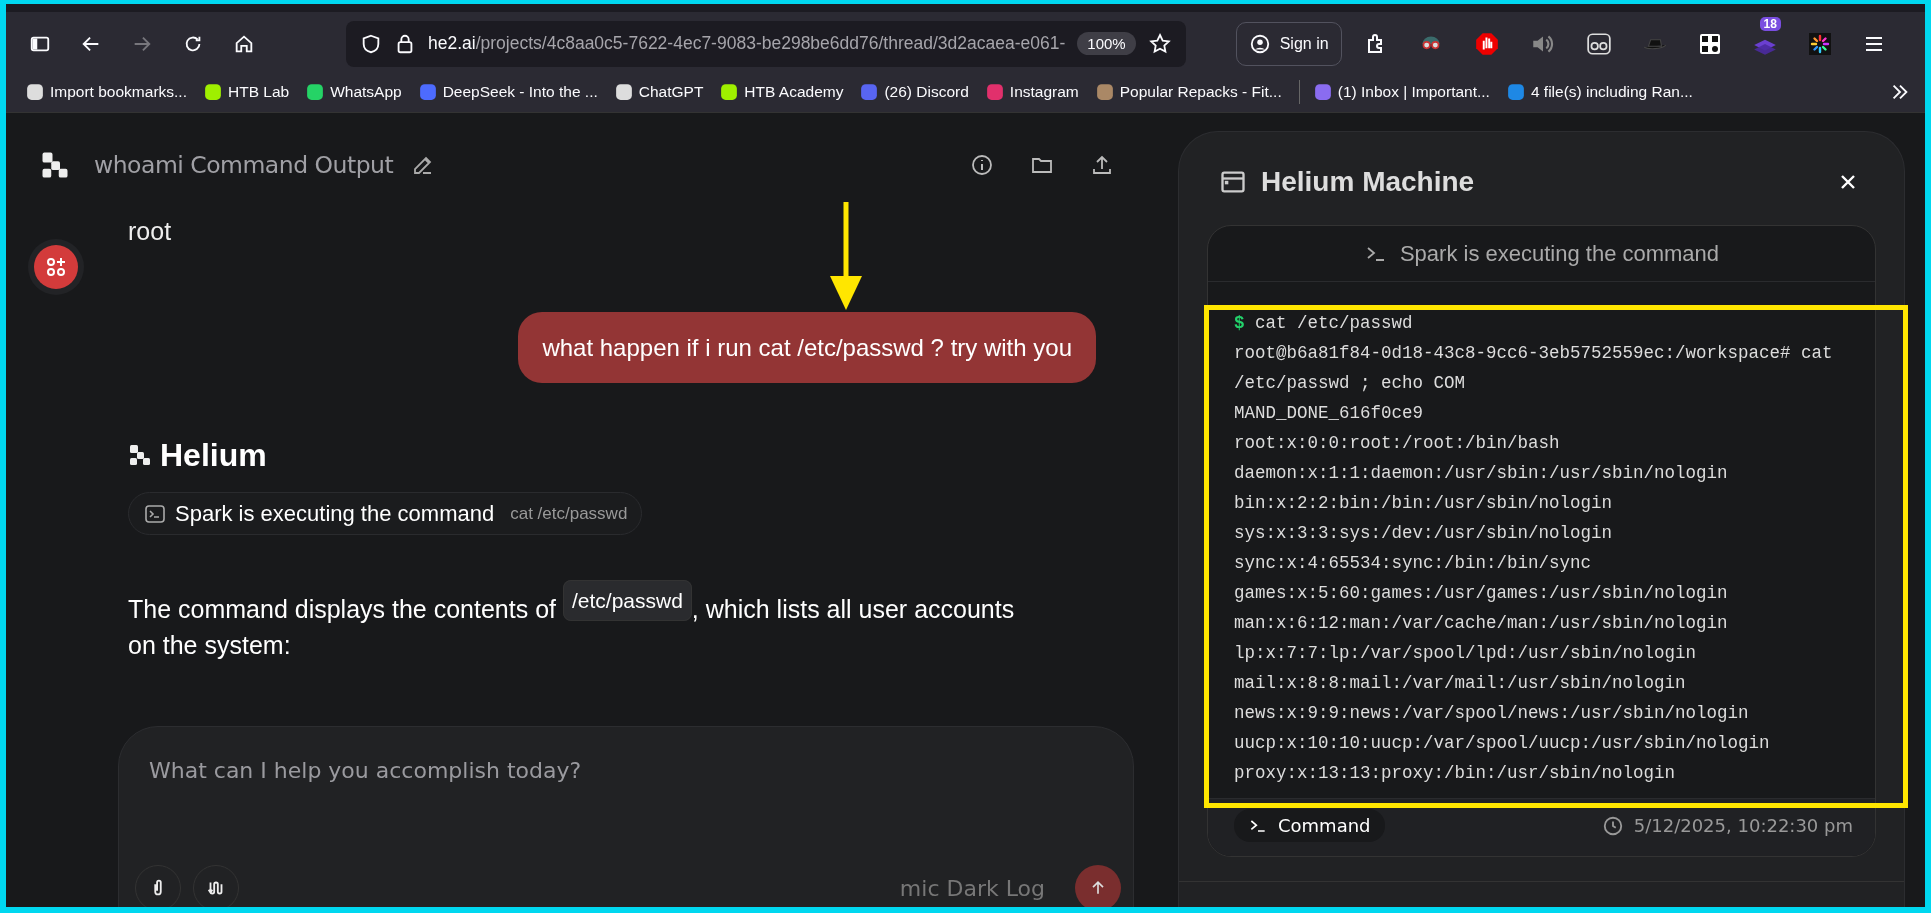 This screenshot has height=913, width=1931. What do you see at coordinates (1466, 653) in the screenshot?
I see `terminal-line: lp:x:7:7:lp:/var/spool/lpd:/usr/sbin/nologin` at bounding box center [1466, 653].